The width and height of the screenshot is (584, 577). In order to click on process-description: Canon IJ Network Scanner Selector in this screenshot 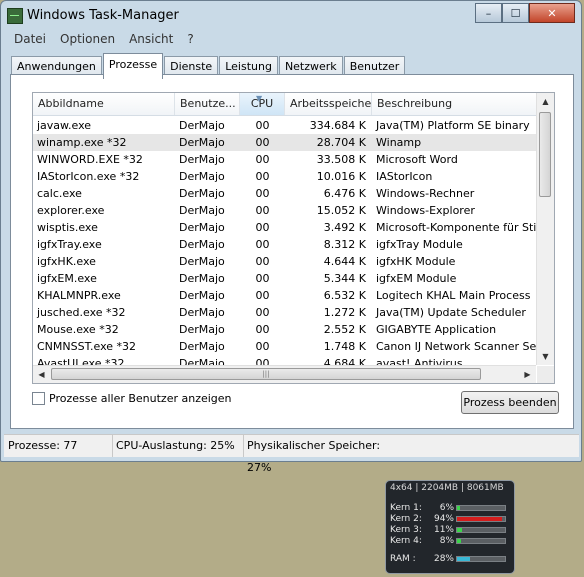, I will do `click(460, 346)`.